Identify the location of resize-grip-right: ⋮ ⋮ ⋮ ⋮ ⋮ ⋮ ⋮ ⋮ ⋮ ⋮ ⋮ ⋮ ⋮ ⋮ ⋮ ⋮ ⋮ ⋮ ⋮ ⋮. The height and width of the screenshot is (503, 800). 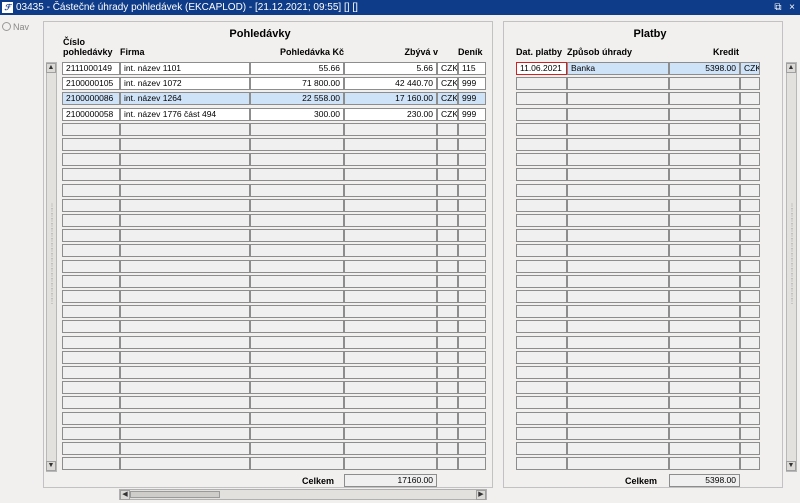
(792, 254).